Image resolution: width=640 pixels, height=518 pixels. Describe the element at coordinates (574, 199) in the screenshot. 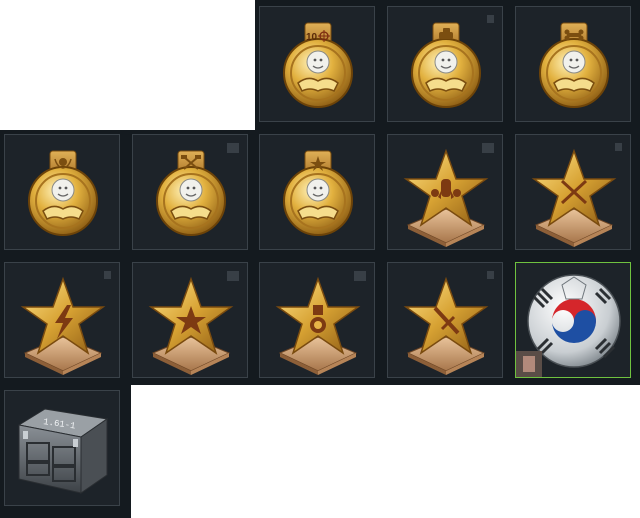

I see `gold-star-crossed-swords-icon` at that location.